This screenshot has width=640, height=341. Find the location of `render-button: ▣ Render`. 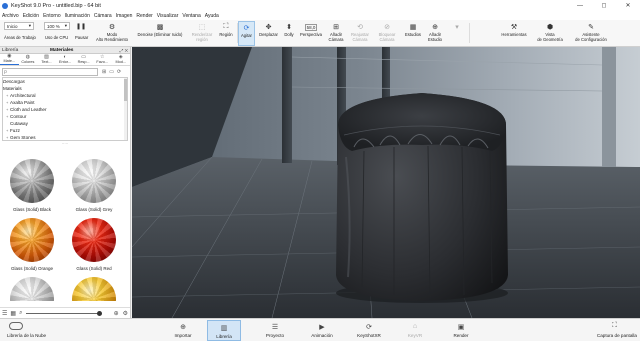

render-button: ▣ Render is located at coordinates (461, 330).